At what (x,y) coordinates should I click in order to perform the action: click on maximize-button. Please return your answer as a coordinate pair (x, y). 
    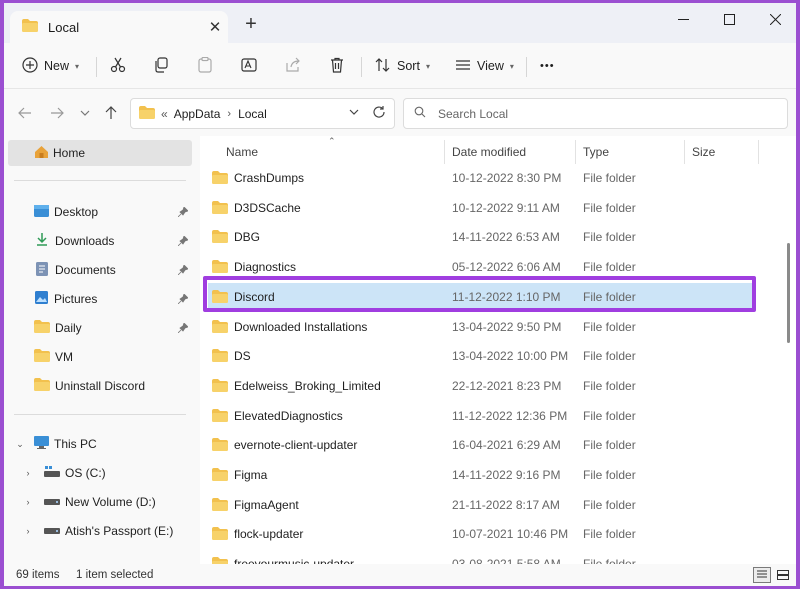
    Looking at the image, I should click on (729, 19).